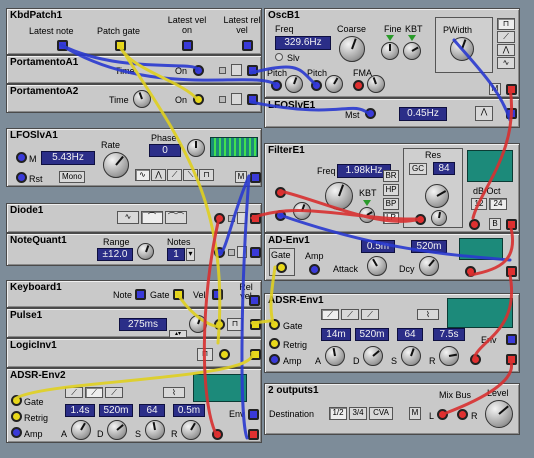 This screenshot has width=534, height=458. What do you see at coordinates (217, 294) in the screenshot?
I see `vel-output` at bounding box center [217, 294].